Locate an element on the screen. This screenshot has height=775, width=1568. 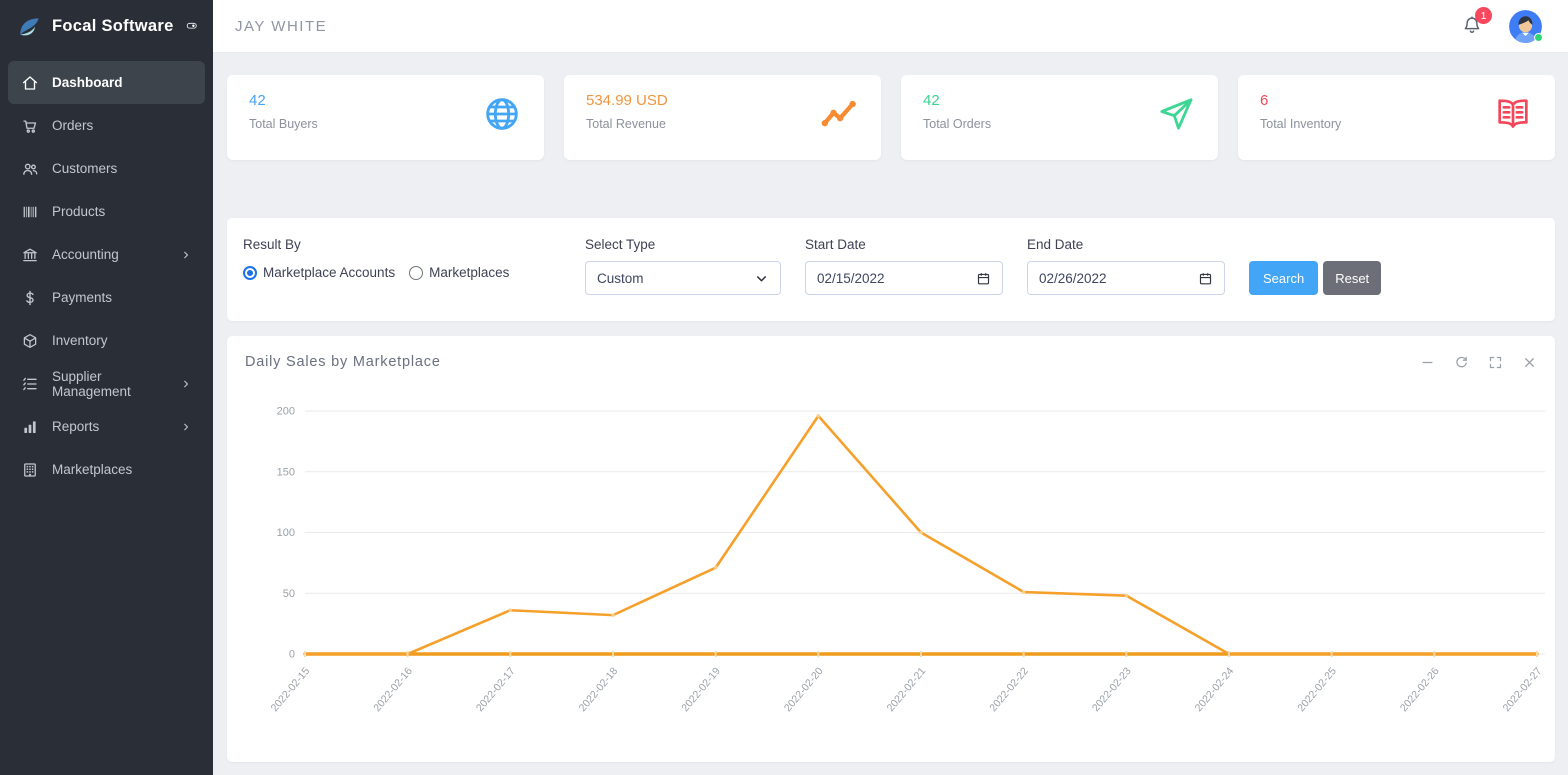
stat-value: 6 is located at coordinates (1264, 100).